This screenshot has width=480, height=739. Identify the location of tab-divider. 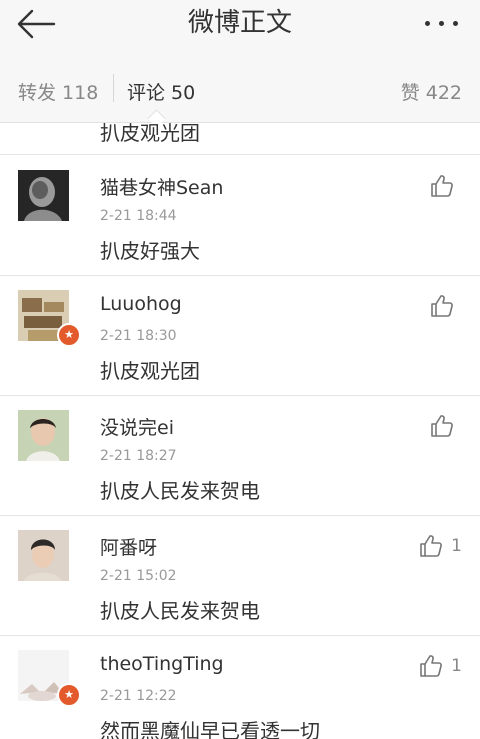
(113, 88).